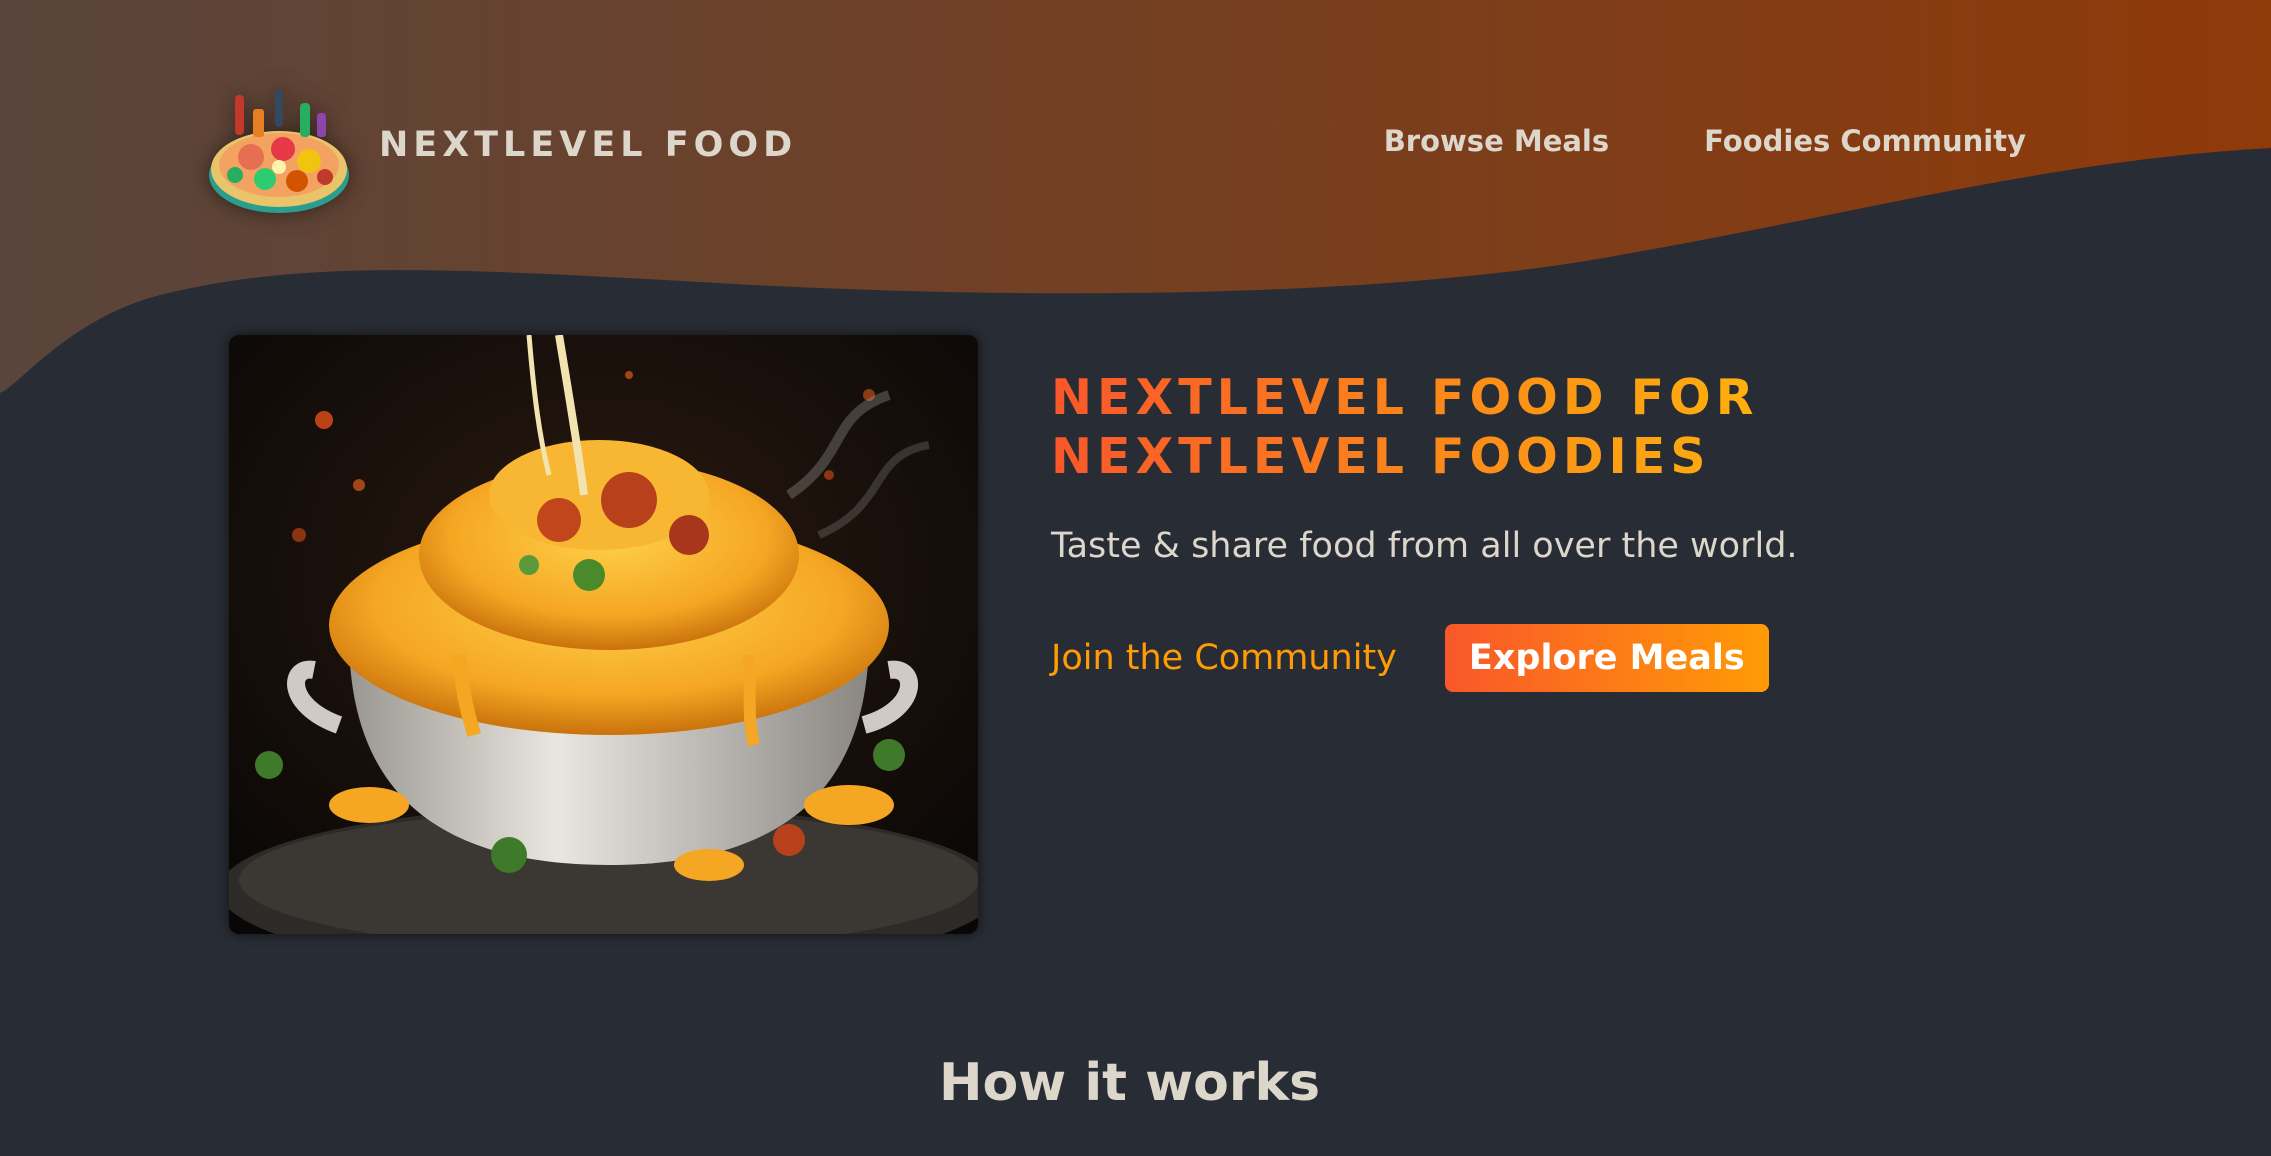 The width and height of the screenshot is (2271, 1156). I want to click on main-nav: Browse Meals Foodies Community, so click(1705, 141).